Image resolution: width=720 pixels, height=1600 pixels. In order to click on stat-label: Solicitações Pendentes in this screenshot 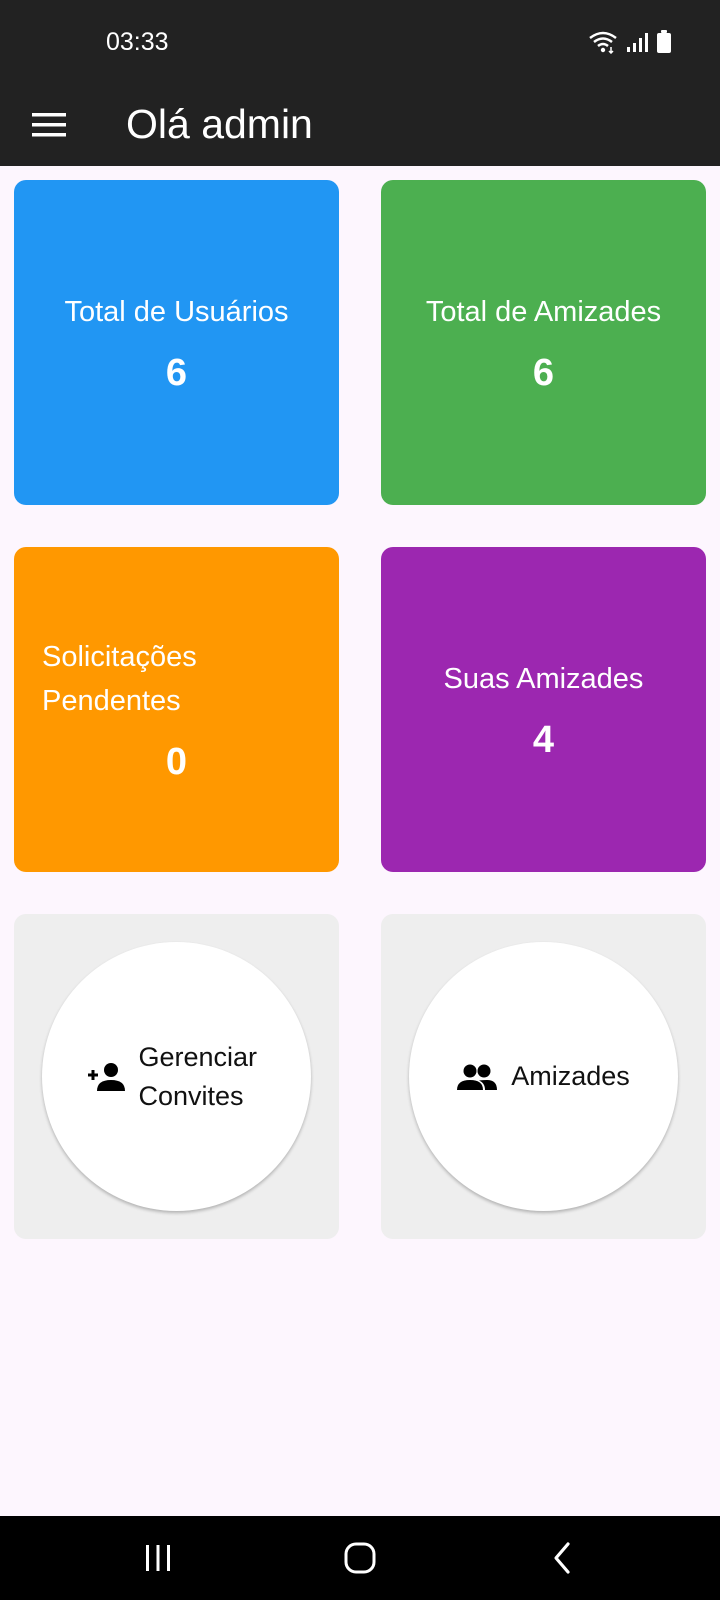, I will do `click(119, 679)`.